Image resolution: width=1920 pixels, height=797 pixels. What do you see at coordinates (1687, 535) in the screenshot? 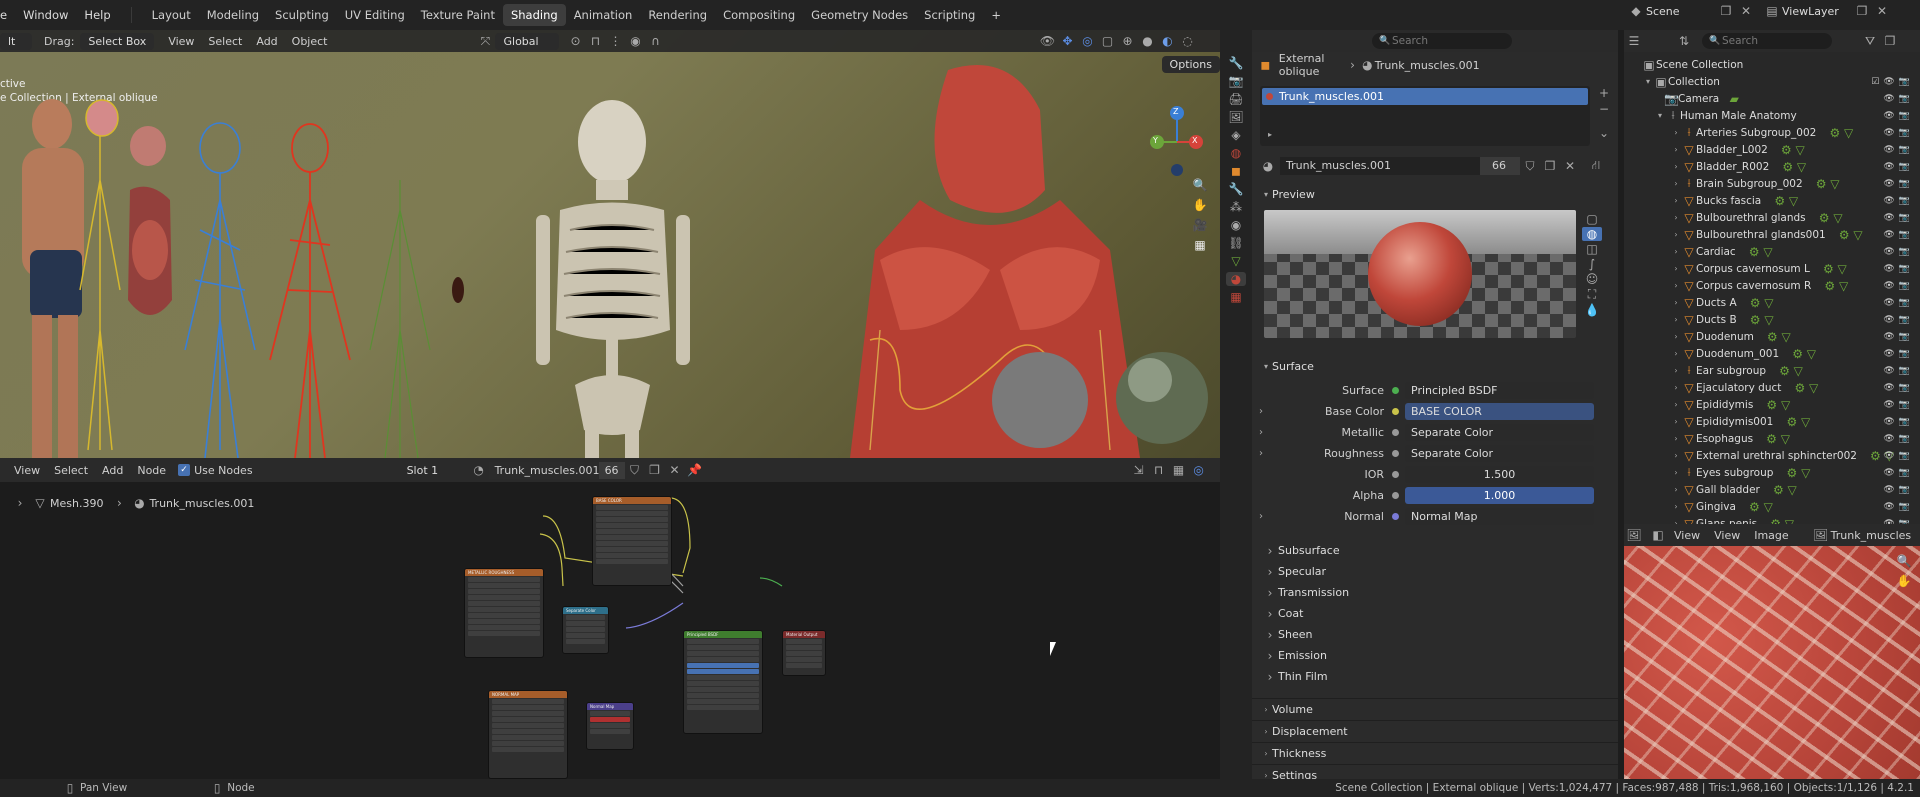
I see `image-menu-view-mode: View` at bounding box center [1687, 535].